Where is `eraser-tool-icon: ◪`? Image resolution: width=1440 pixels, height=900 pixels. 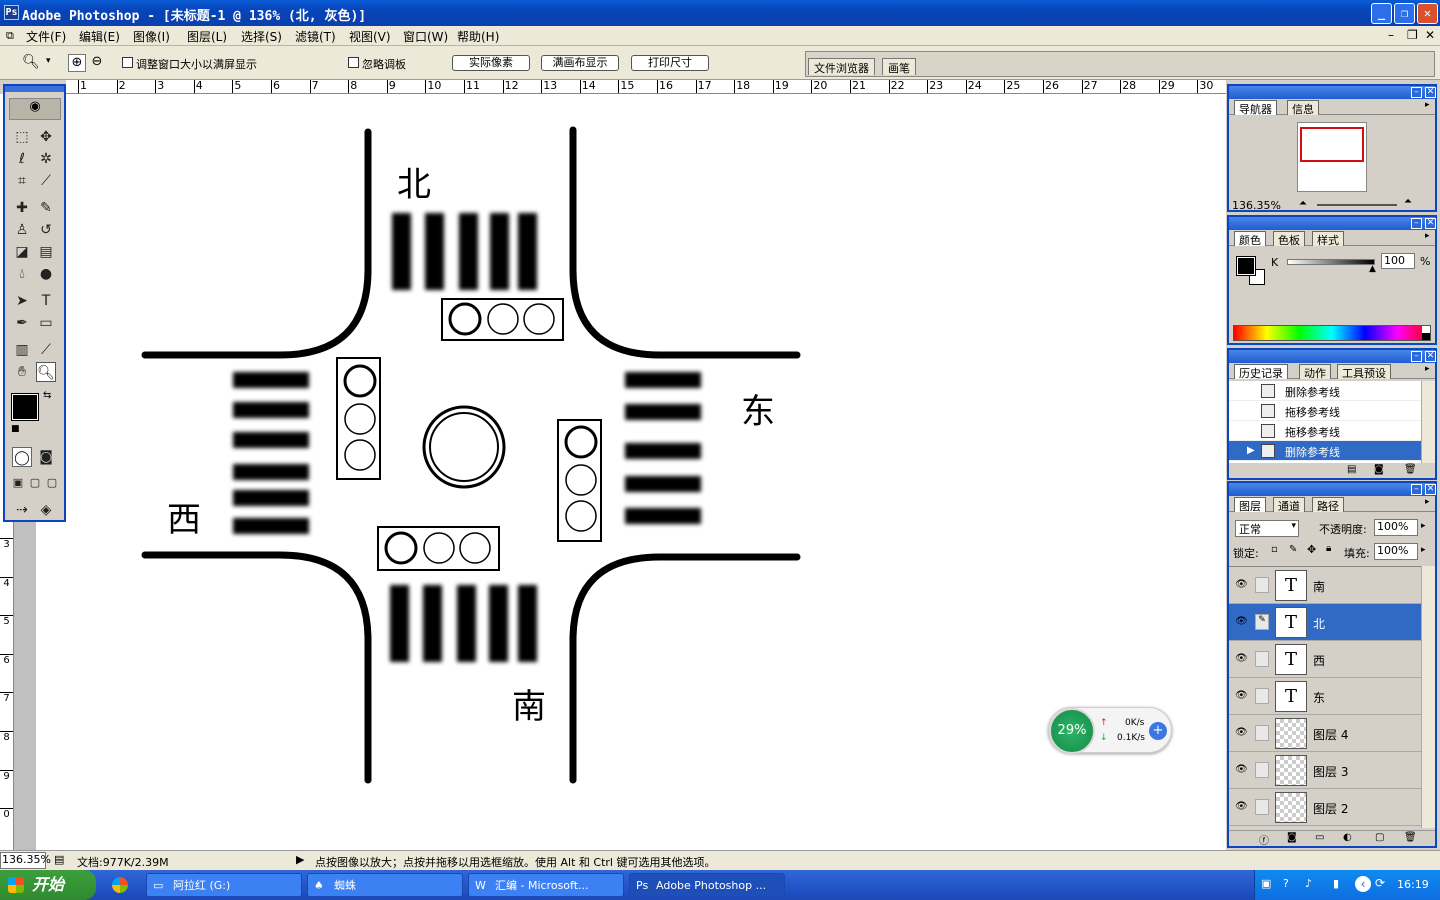 eraser-tool-icon: ◪ is located at coordinates (22, 252).